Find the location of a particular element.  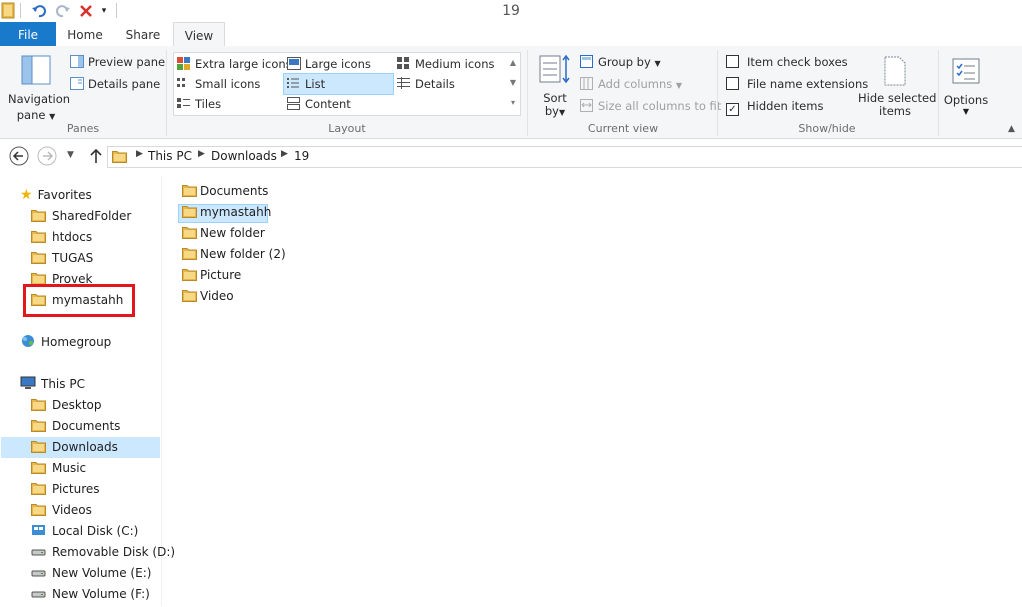

breadcrumb-downloads: Downloads is located at coordinates (244, 156).